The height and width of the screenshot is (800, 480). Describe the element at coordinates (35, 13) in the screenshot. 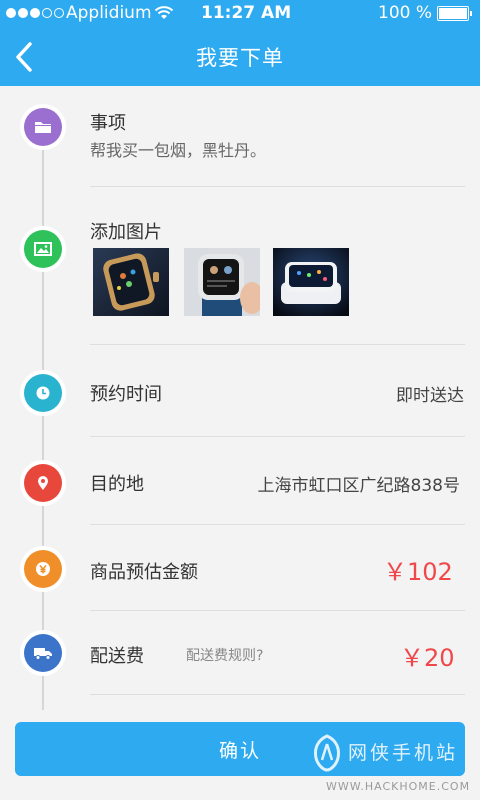

I see `signal-icon` at that location.